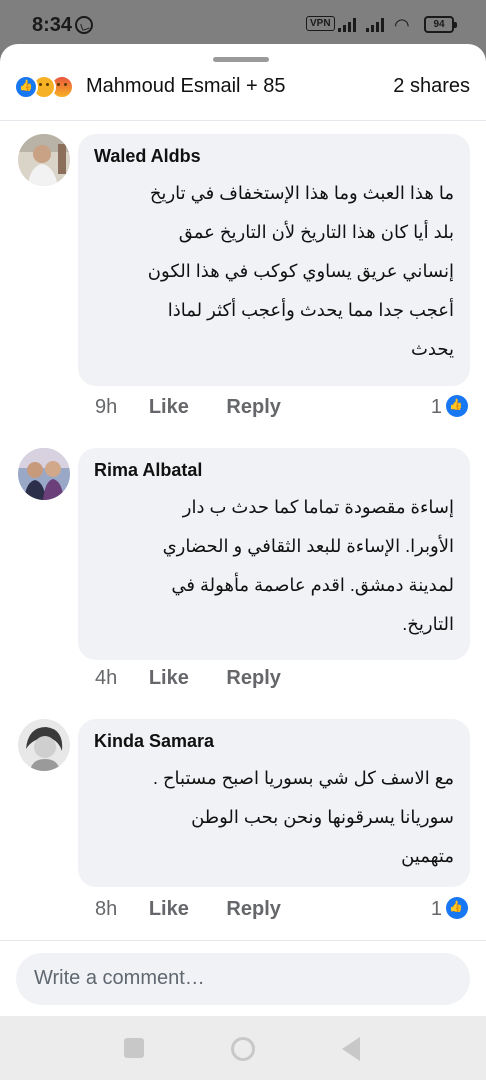  I want to click on comment-line: أعجب جدا مما يحدث وأعجب أكثر لماذا, so click(310, 310).